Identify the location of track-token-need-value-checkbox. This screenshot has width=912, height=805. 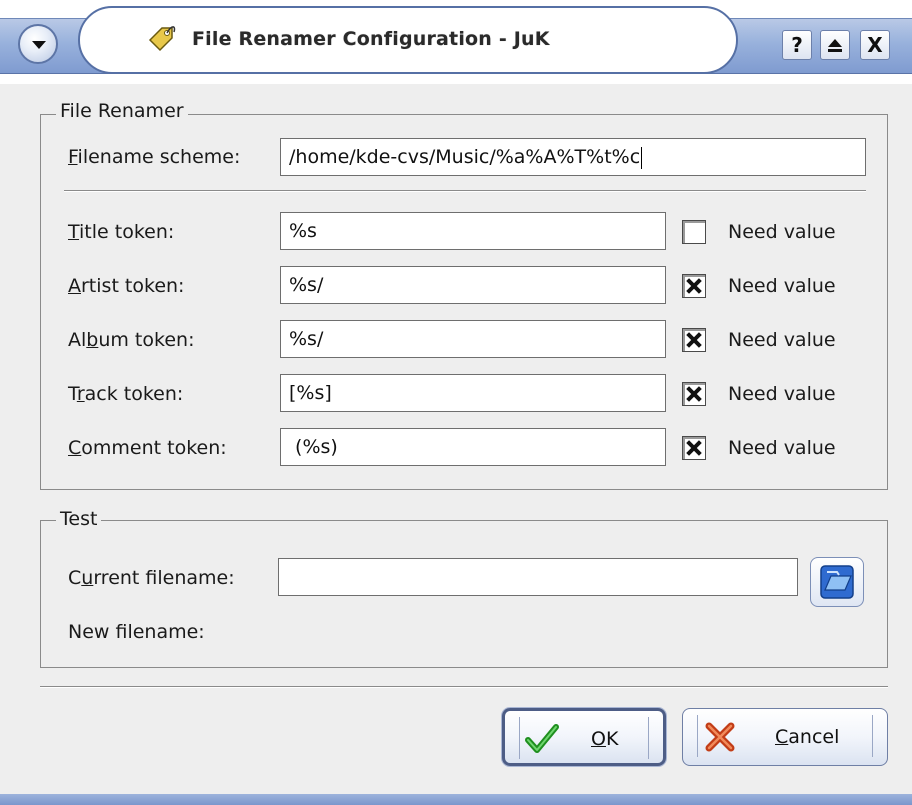
(694, 394).